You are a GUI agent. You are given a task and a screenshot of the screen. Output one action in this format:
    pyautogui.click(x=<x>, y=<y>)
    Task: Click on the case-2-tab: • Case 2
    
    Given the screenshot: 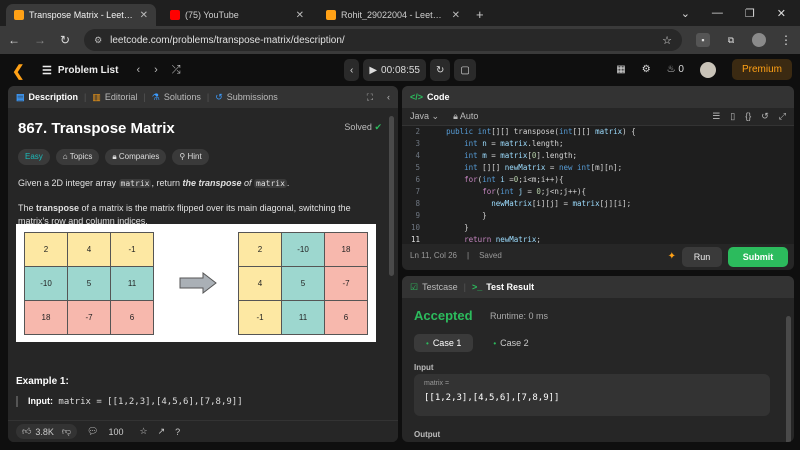 What is the action you would take?
    pyautogui.click(x=510, y=343)
    